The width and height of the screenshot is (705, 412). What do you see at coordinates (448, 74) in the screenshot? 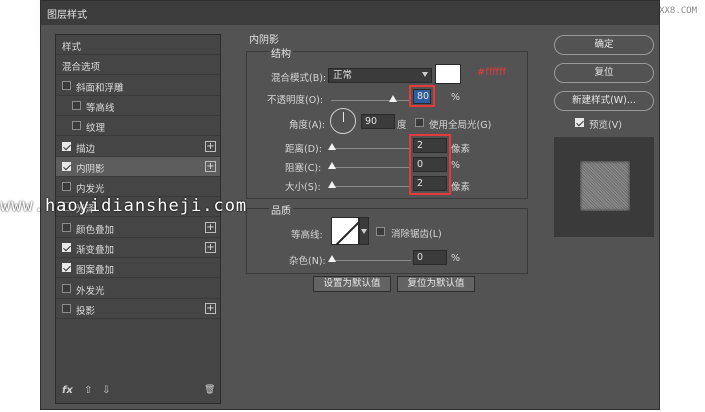
I see `shadow-color-swatch` at bounding box center [448, 74].